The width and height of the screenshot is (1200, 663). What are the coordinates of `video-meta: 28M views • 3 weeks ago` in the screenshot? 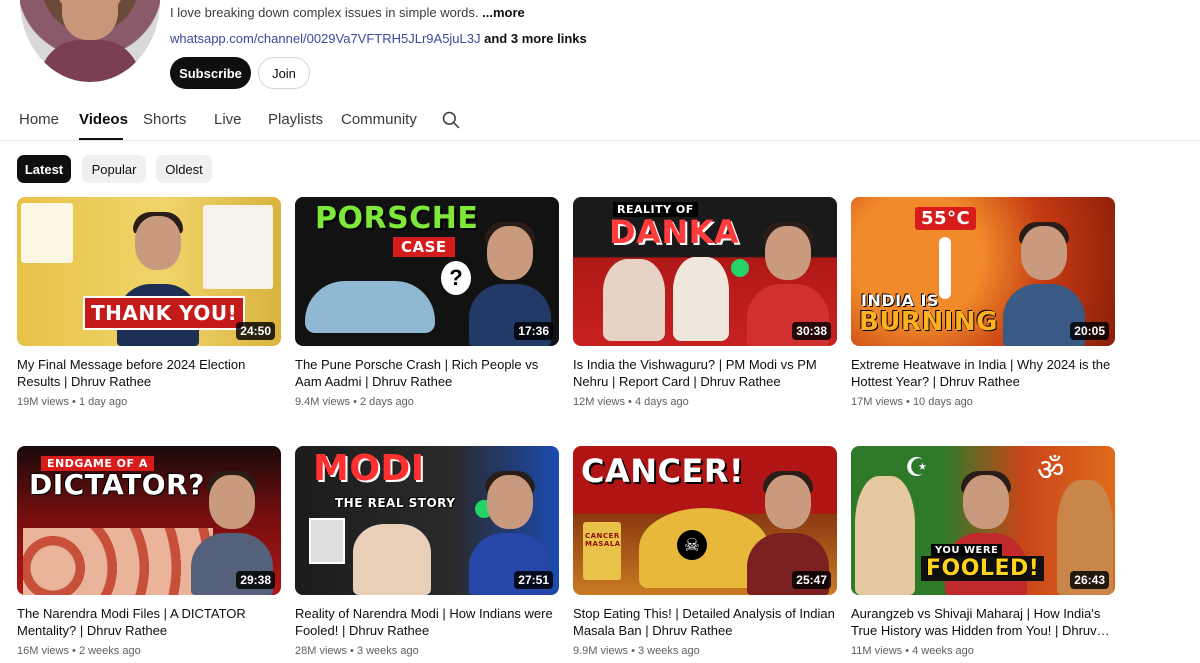 It's located at (357, 651).